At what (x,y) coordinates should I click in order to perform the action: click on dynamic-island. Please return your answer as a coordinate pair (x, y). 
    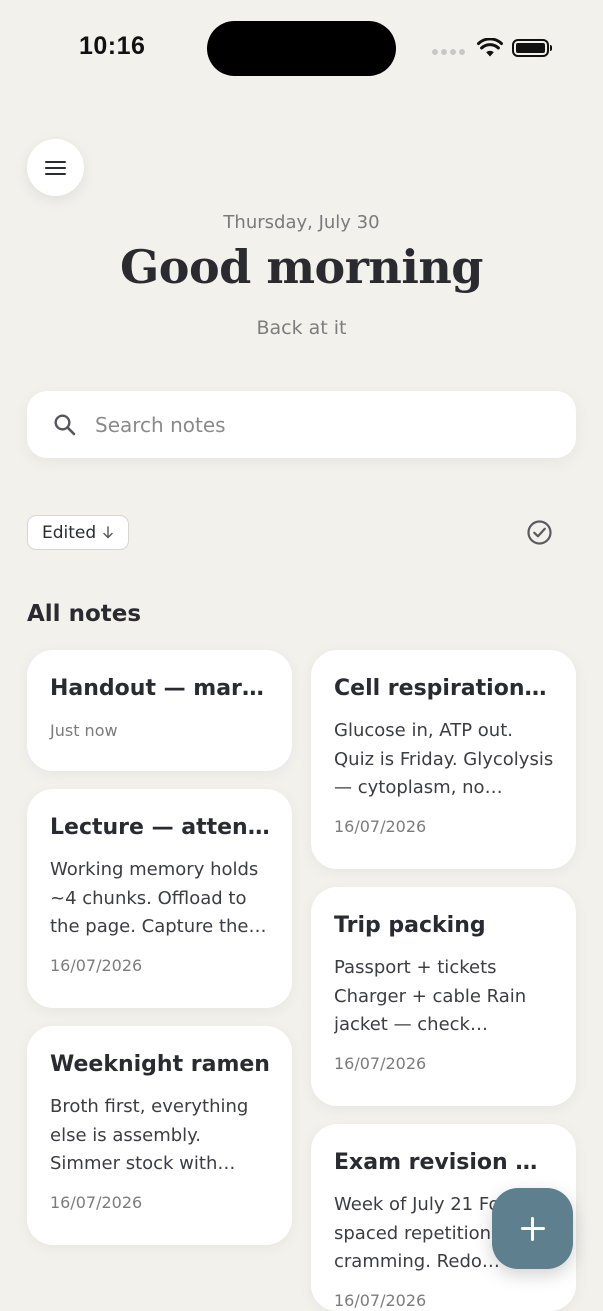
    Looking at the image, I should click on (301, 48).